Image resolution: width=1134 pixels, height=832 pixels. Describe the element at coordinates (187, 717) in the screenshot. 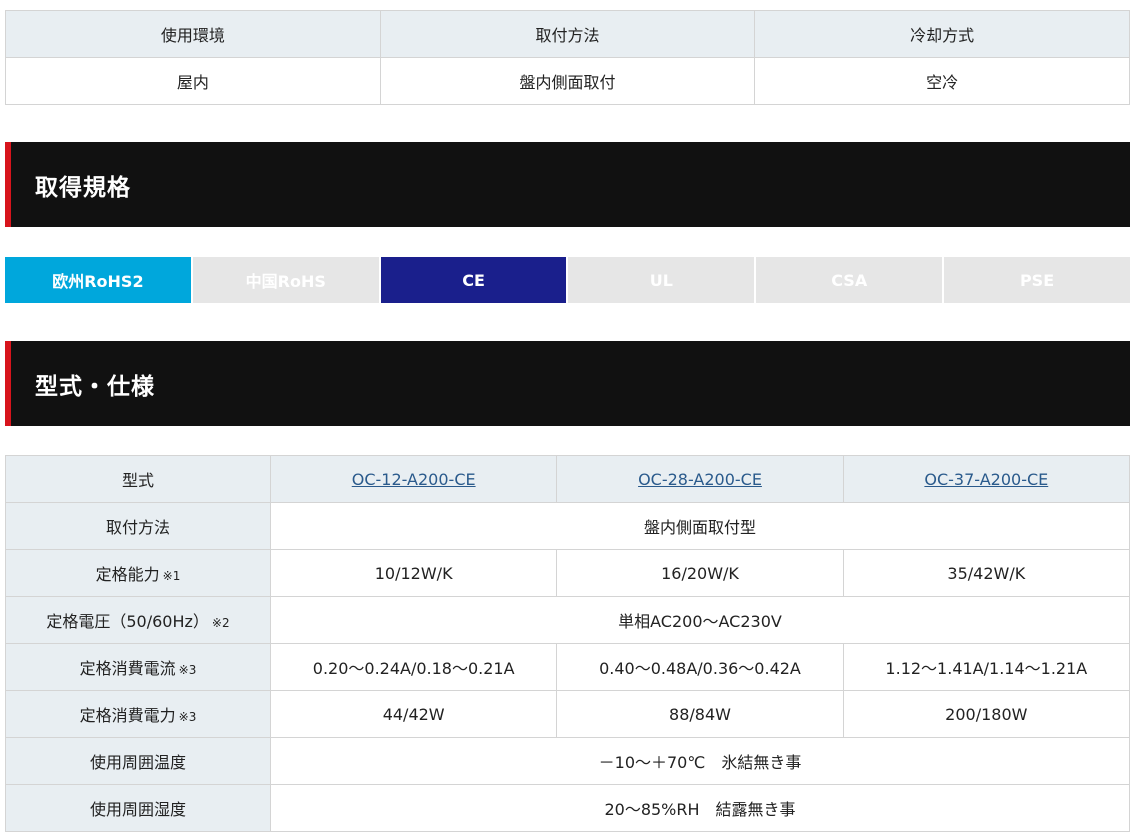

I see `spec-note-power: ※3` at that location.